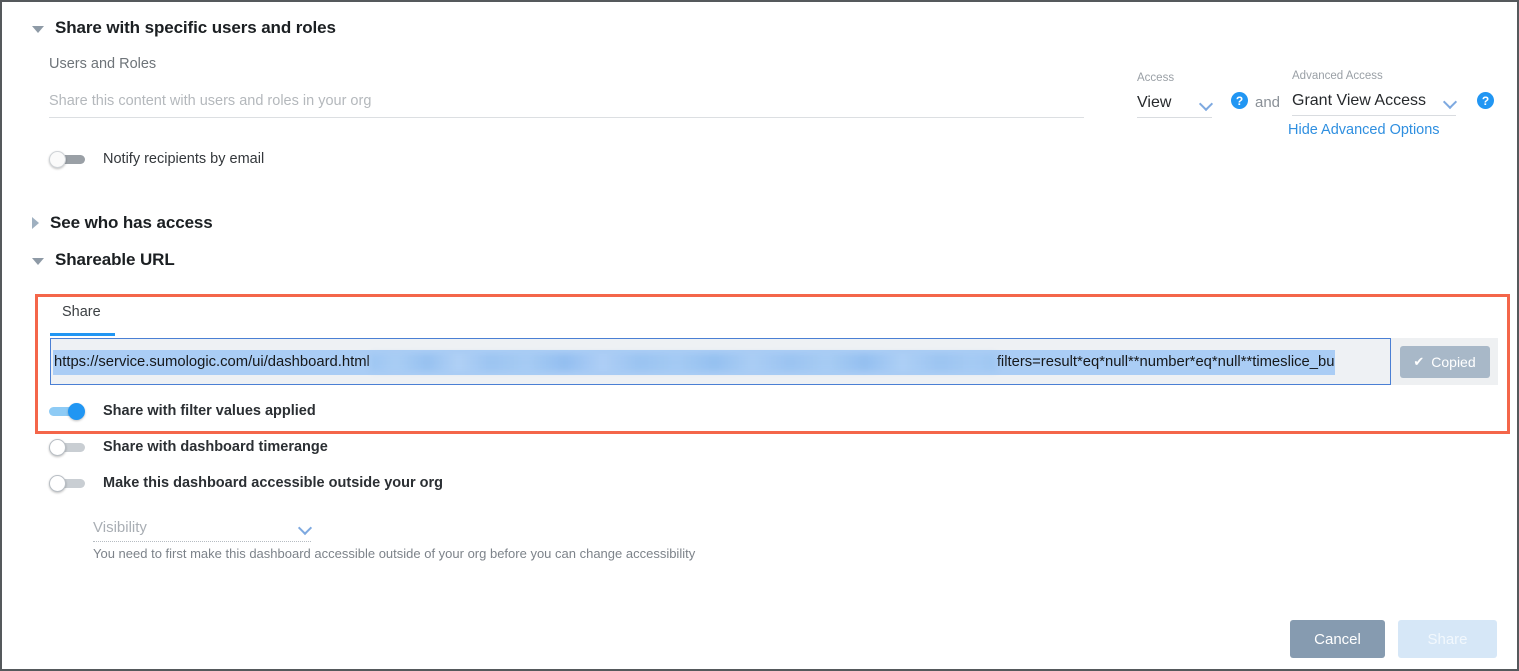 Image resolution: width=1519 pixels, height=671 pixels. Describe the element at coordinates (1239, 100) in the screenshot. I see `access-help-icon: ?` at that location.